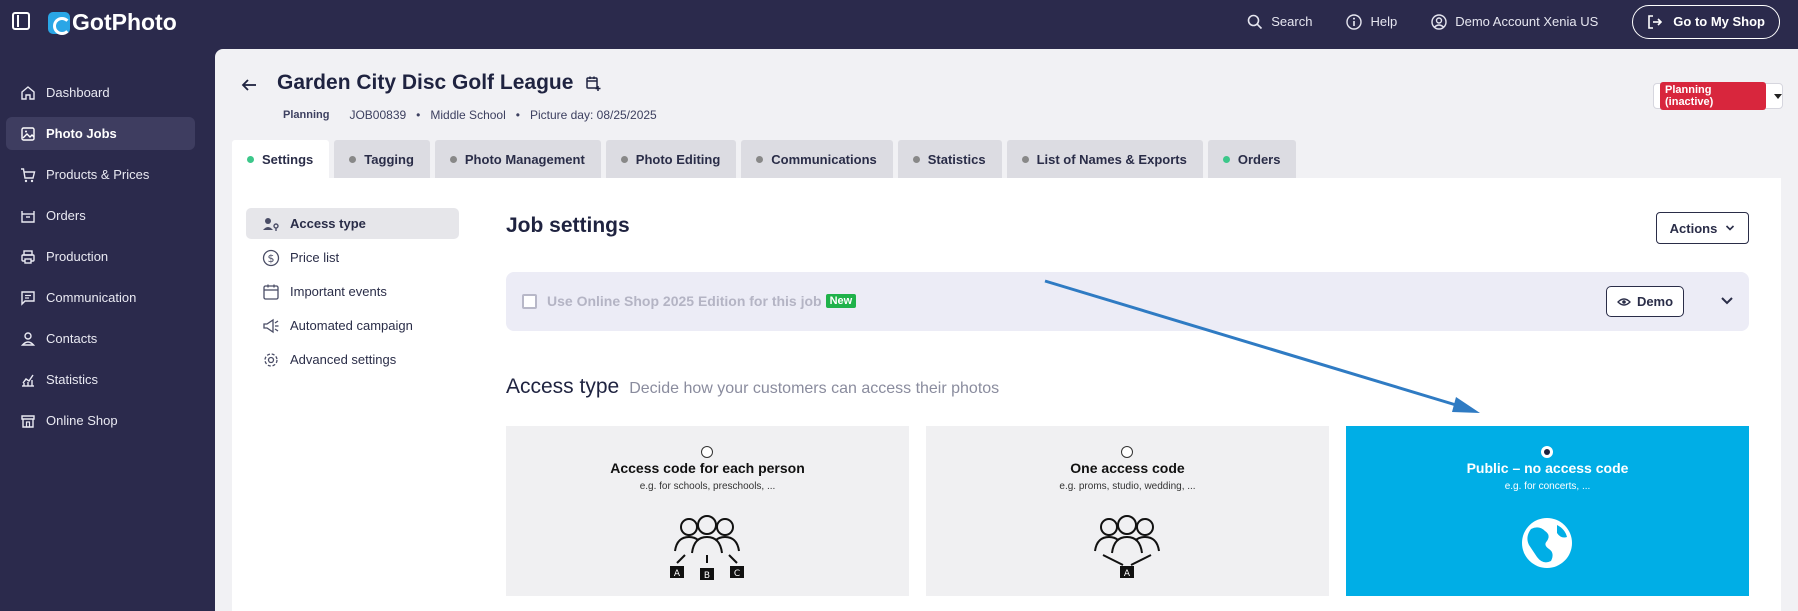 The height and width of the screenshot is (611, 1798). What do you see at coordinates (100, 379) in the screenshot?
I see `sidebar-item-statistics: Statistics` at bounding box center [100, 379].